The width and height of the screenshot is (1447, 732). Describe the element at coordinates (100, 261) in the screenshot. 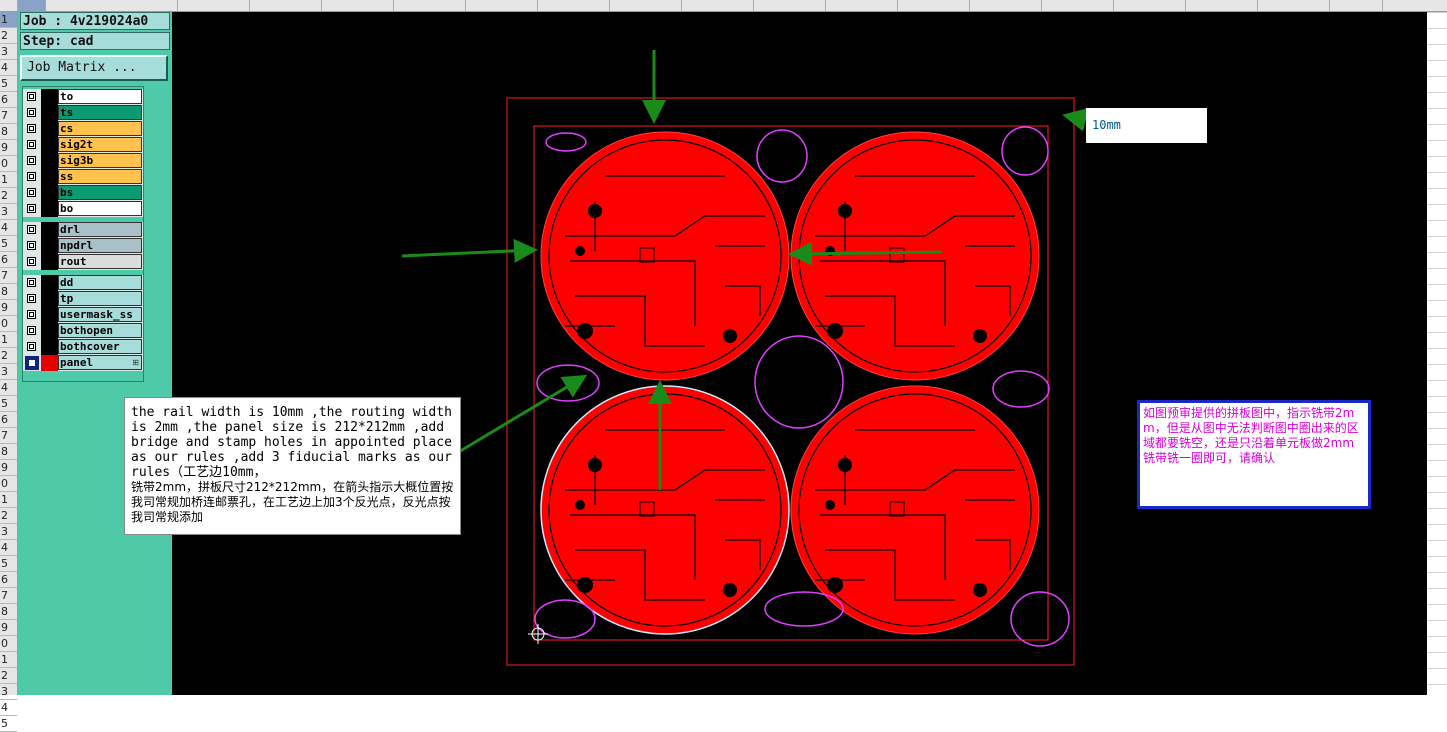

I see `layer-name: rout` at that location.